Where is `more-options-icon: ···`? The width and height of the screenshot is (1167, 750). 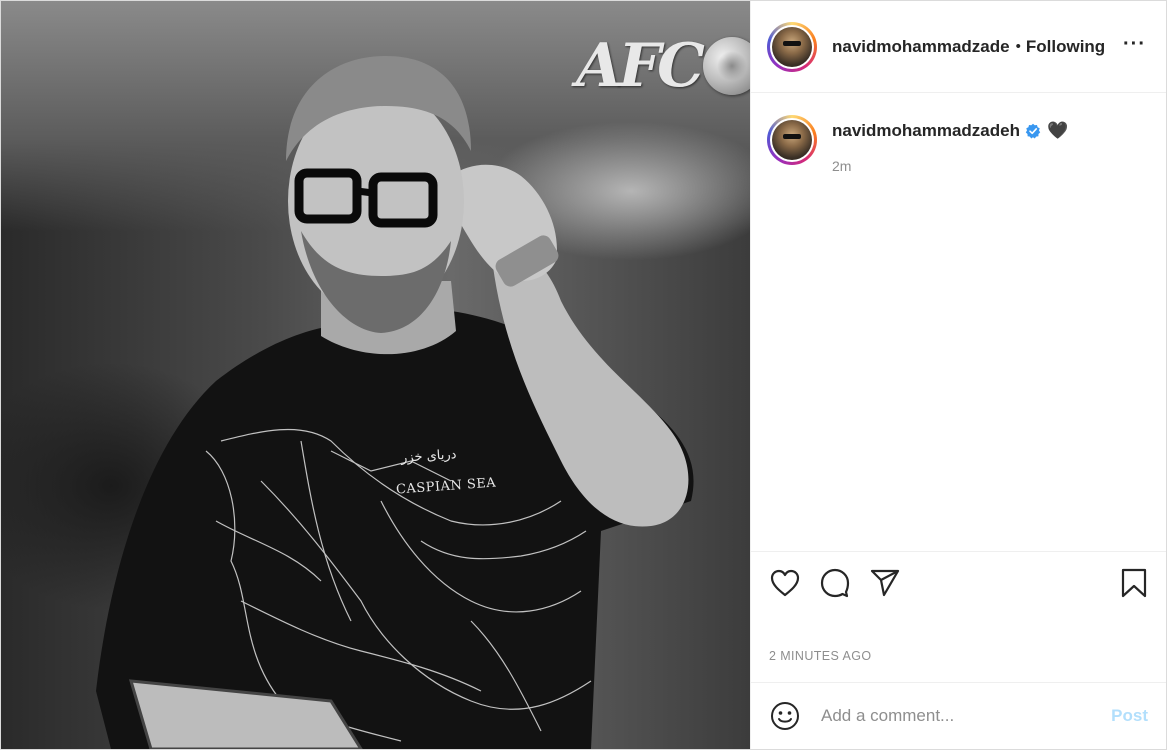
more-options-icon: ··· is located at coordinates (1134, 47).